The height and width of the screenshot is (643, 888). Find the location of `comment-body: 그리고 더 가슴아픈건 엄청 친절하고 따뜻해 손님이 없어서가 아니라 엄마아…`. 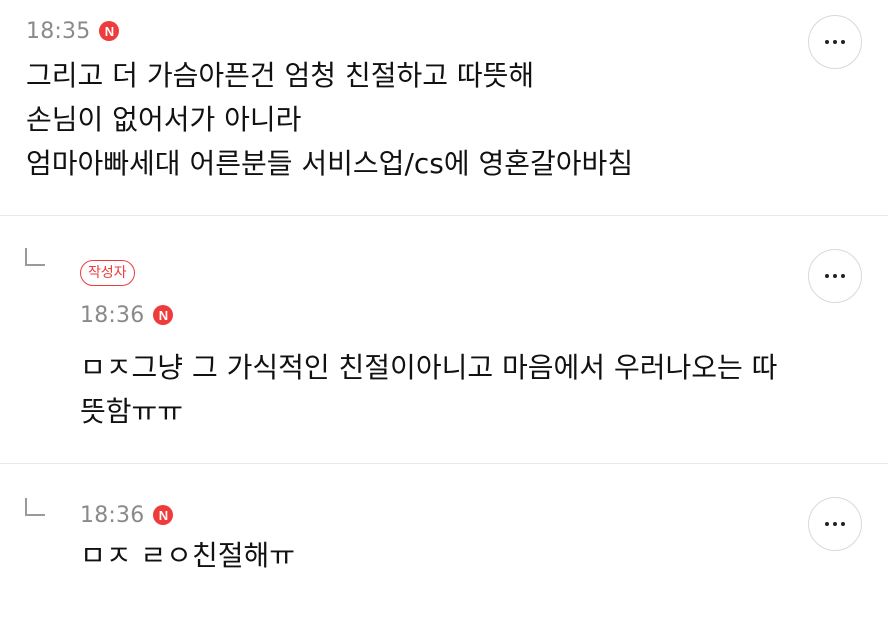

comment-body: 그리고 더 가슴아픈건 엄청 친절하고 따뜻해 손님이 없어서가 아니라 엄마아… is located at coordinates (329, 120).